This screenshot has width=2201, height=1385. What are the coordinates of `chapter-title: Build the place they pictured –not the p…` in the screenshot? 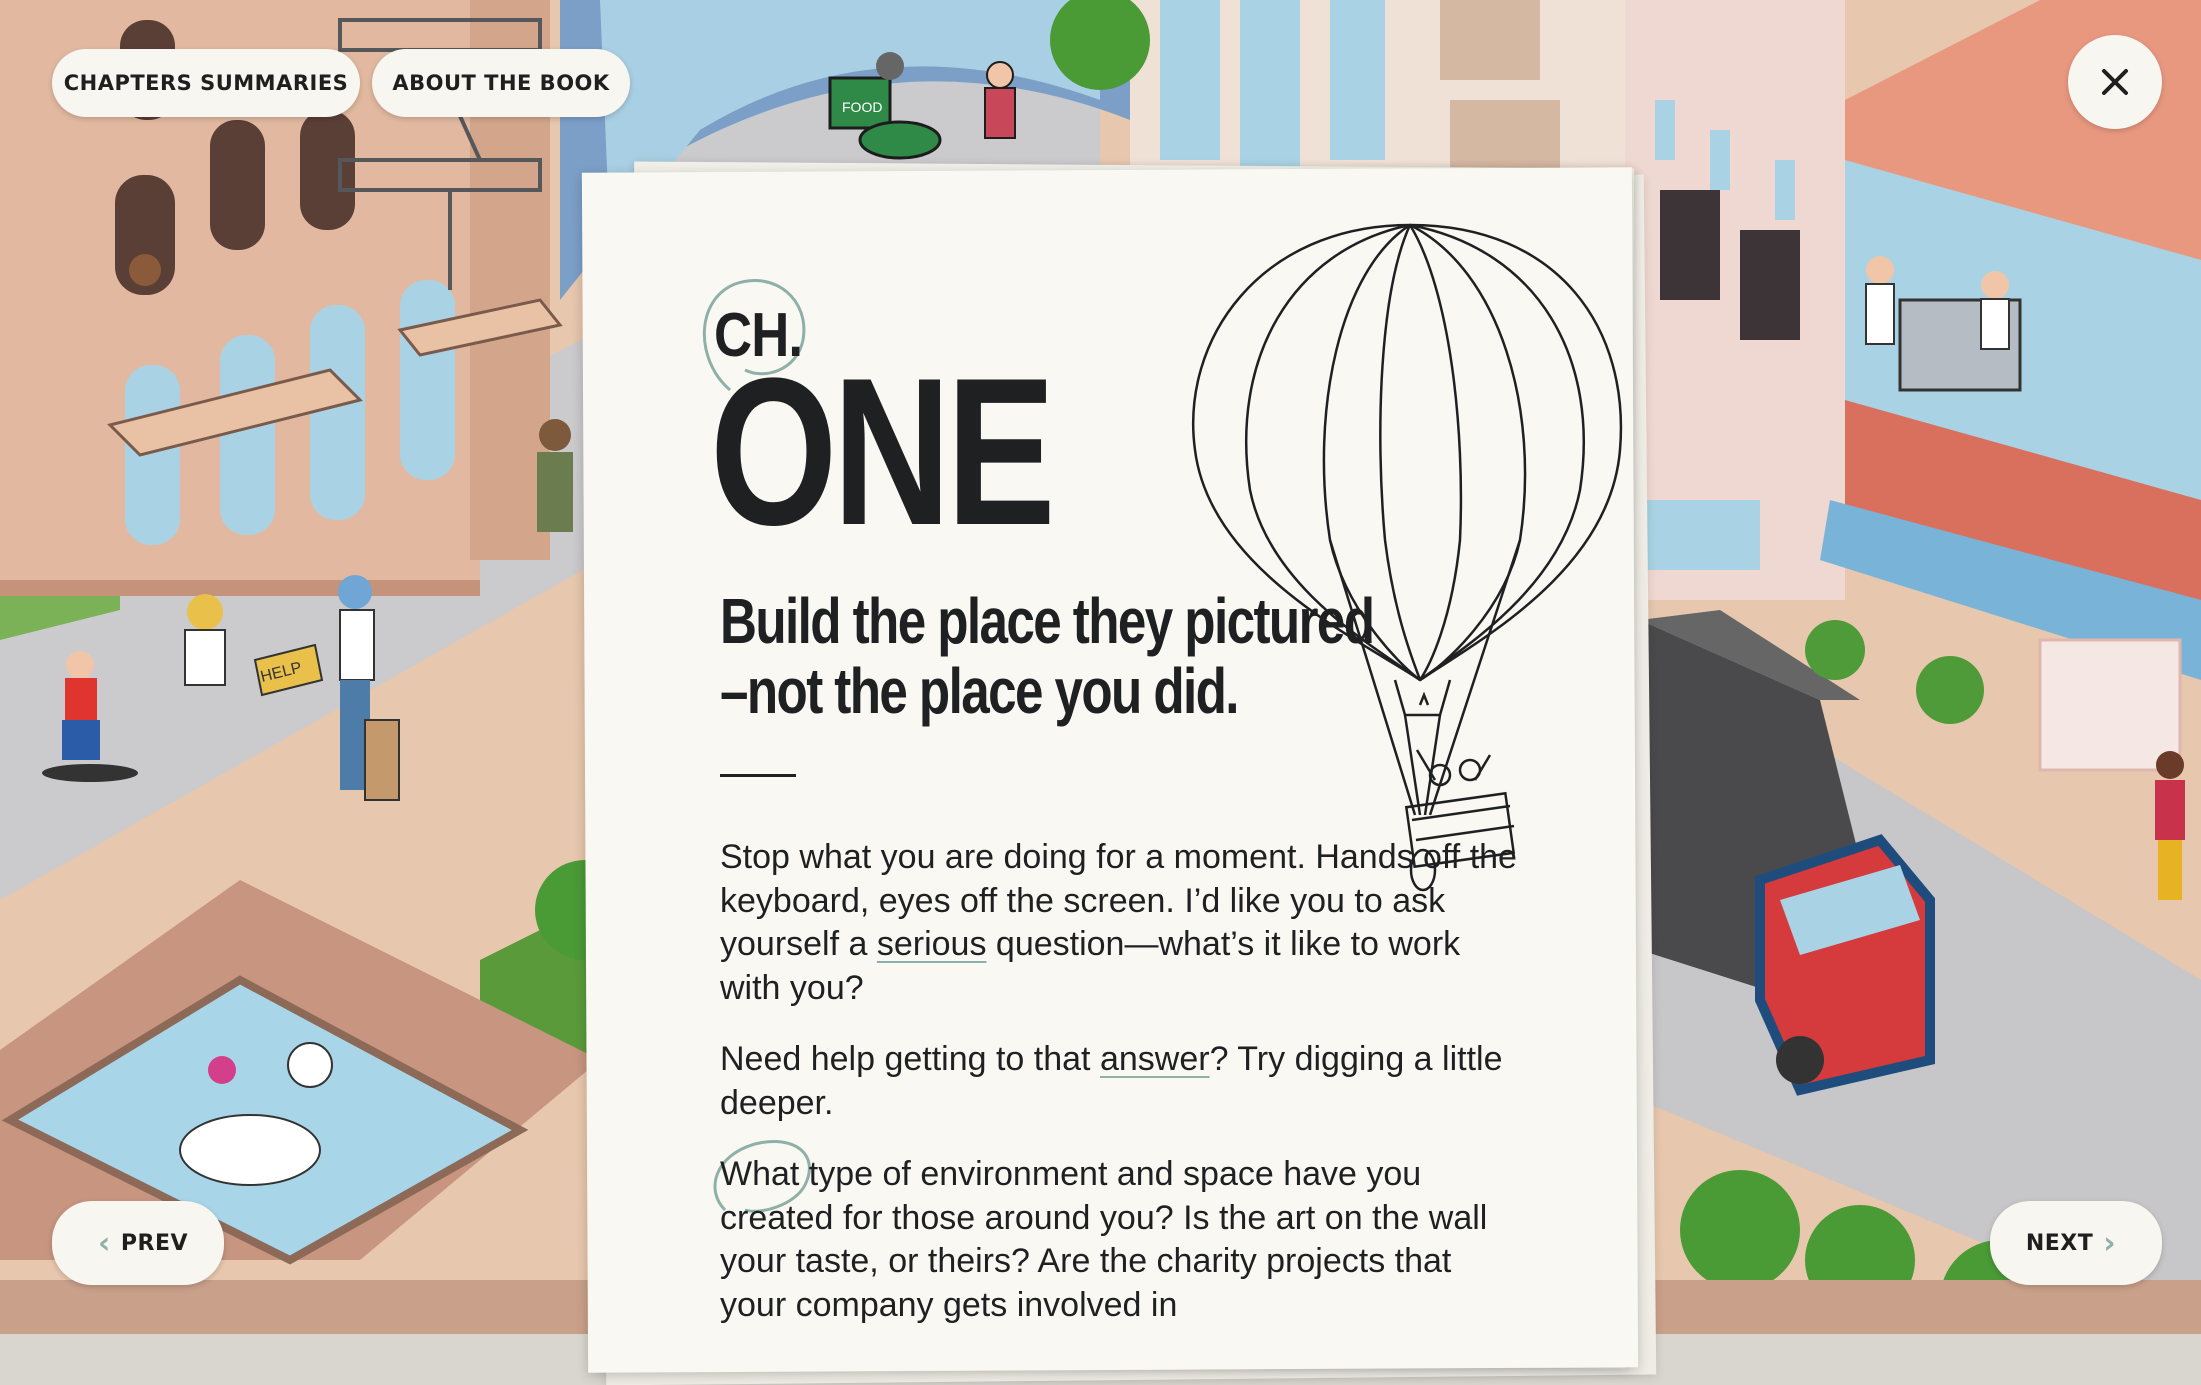 It's located at (1080, 656).